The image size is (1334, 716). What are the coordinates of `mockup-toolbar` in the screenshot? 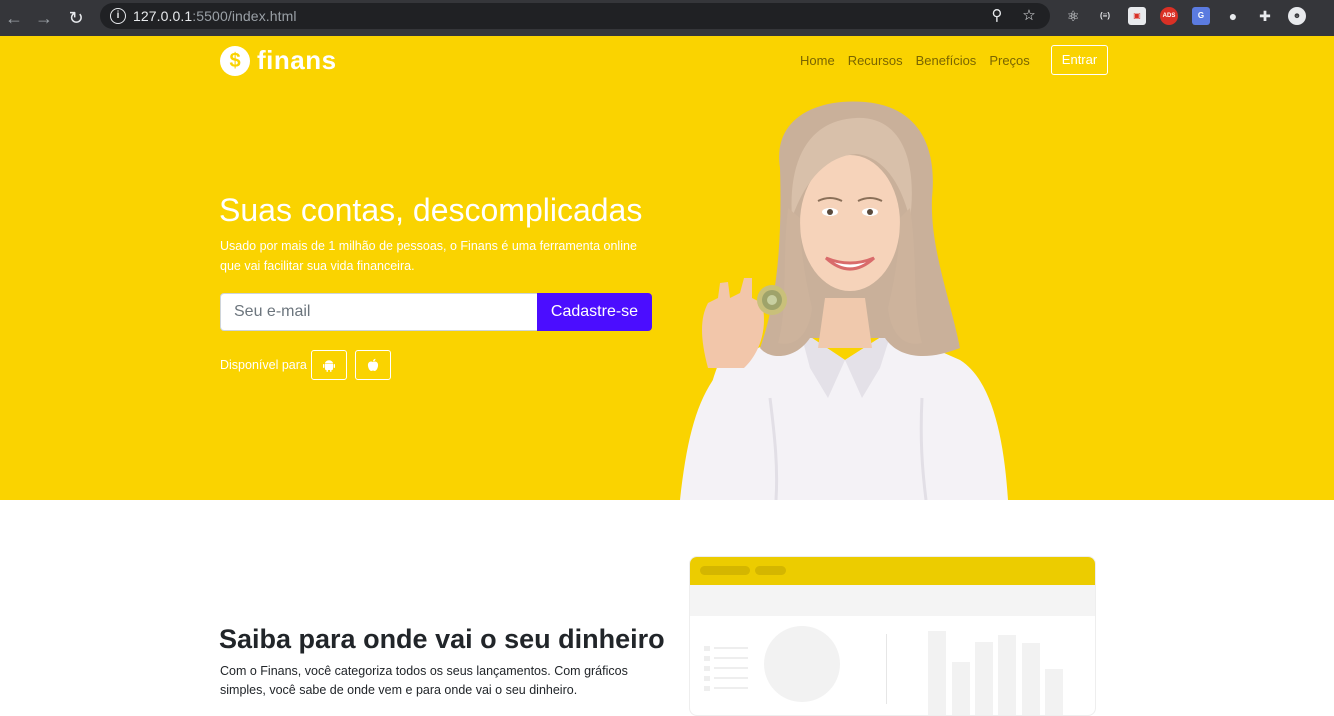 It's located at (892, 600).